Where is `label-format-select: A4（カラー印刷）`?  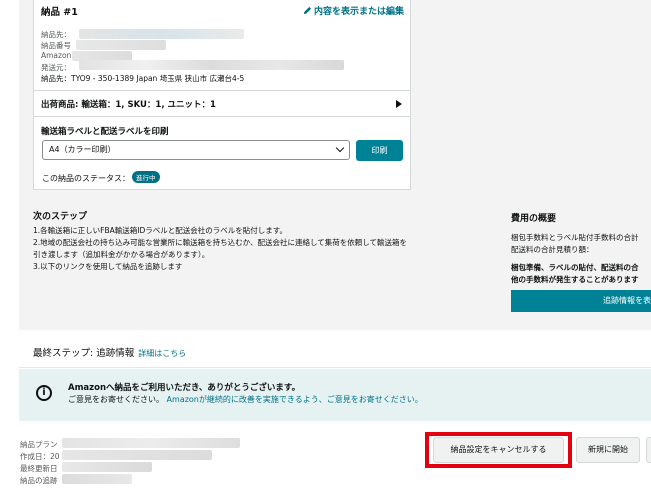
label-format-select: A4（カラー印刷） is located at coordinates (196, 150).